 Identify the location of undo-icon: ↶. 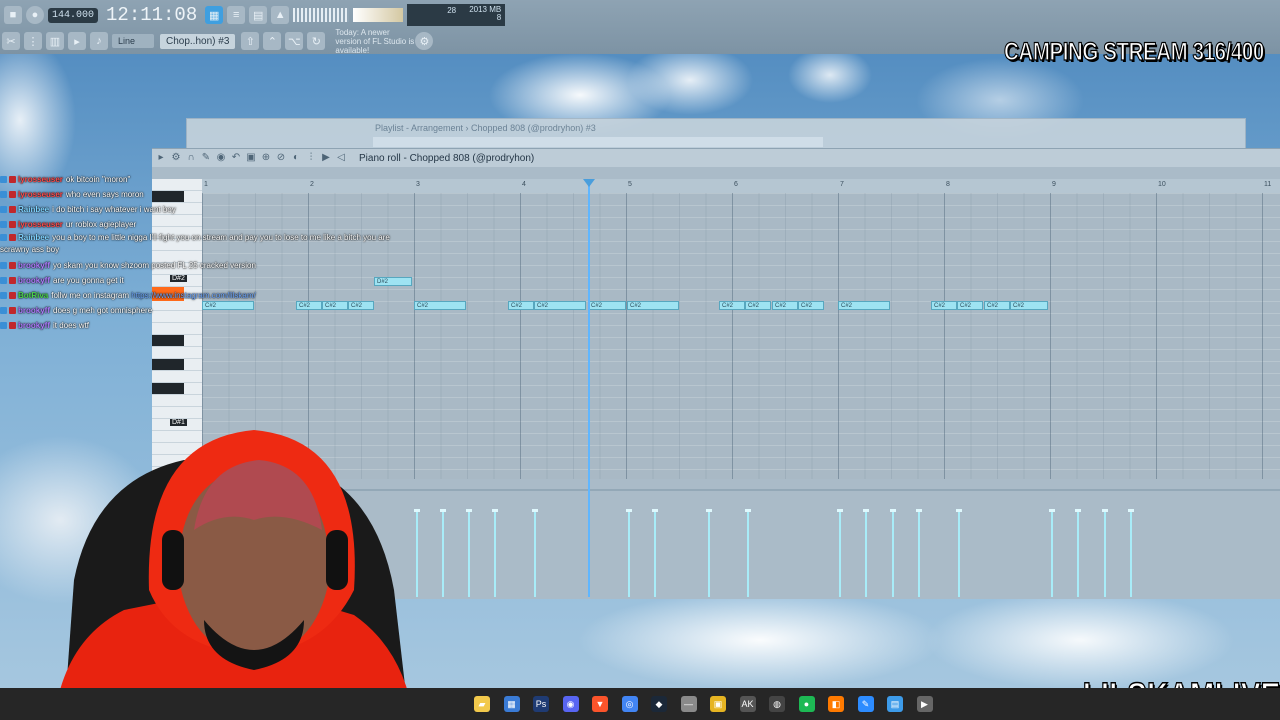
(236, 158).